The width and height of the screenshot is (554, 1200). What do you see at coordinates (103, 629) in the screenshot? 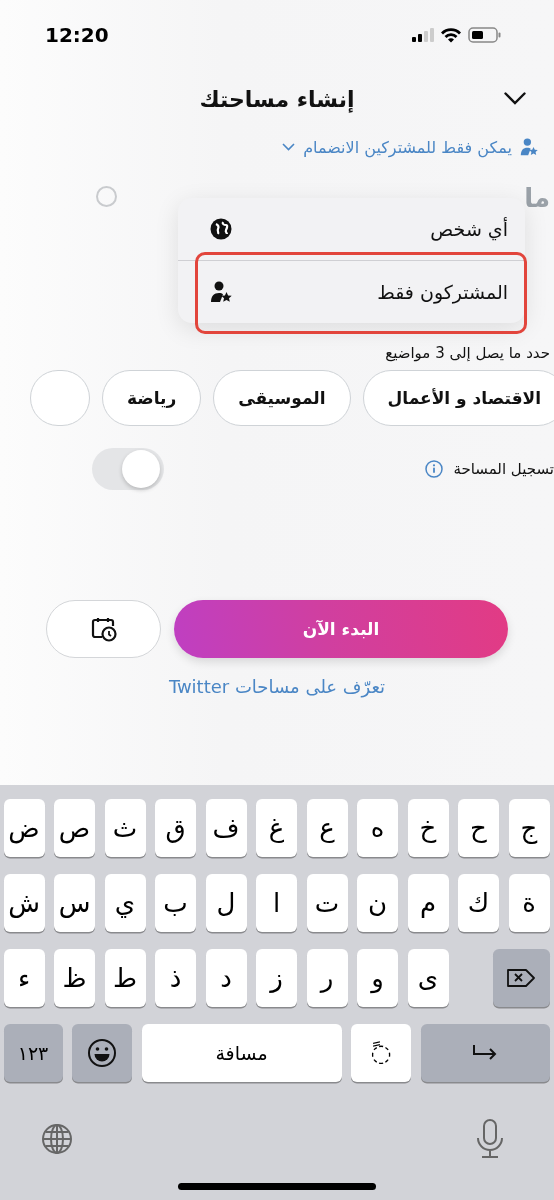
I see `calendar-clock-icon` at bounding box center [103, 629].